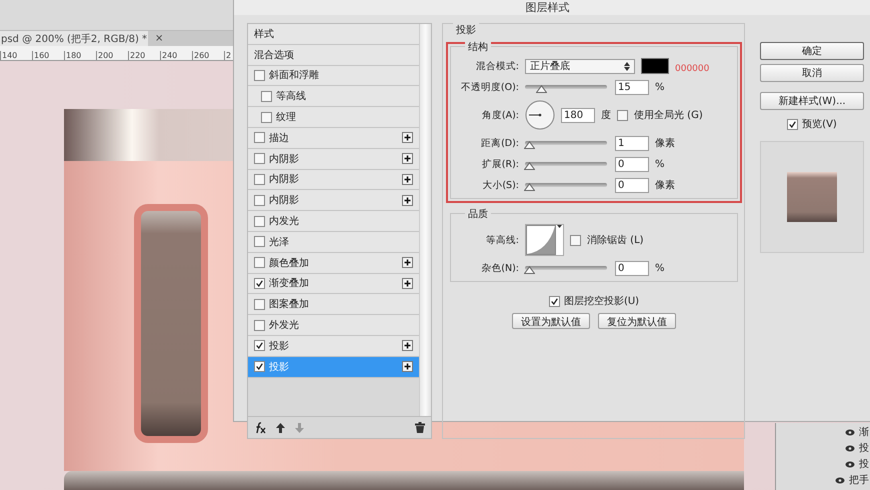 This screenshot has height=490, width=870. Describe the element at coordinates (286, 117) in the screenshot. I see `style-label: 纹理` at that location.